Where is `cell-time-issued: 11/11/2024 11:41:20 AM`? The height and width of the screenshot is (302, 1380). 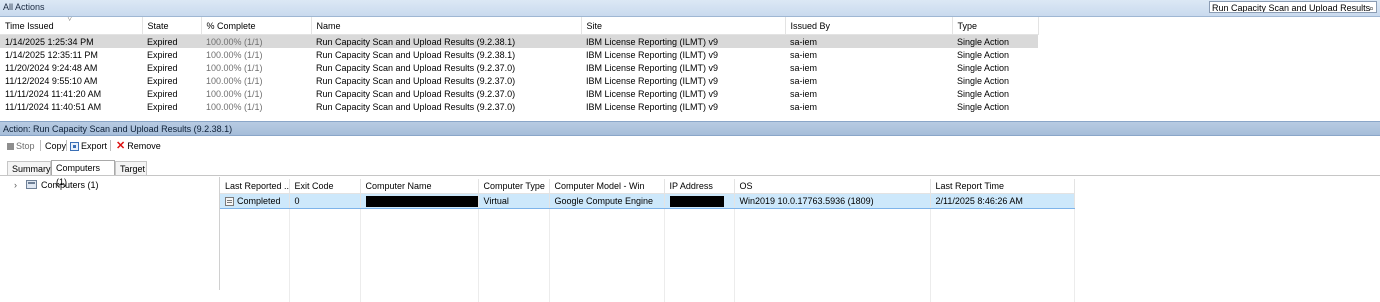 cell-time-issued: 11/11/2024 11:41:20 AM is located at coordinates (71, 93).